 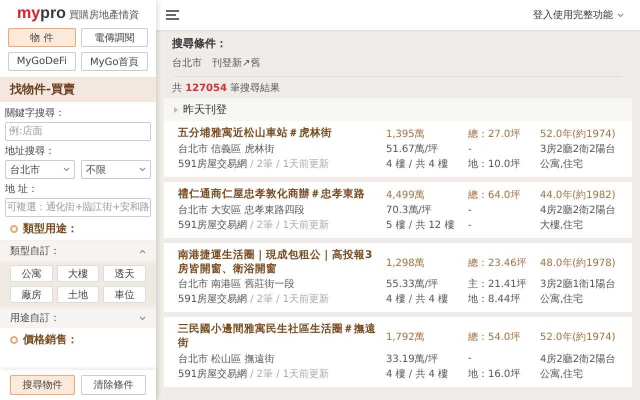 I want to click on type-chip: 透天, so click(x=124, y=273).